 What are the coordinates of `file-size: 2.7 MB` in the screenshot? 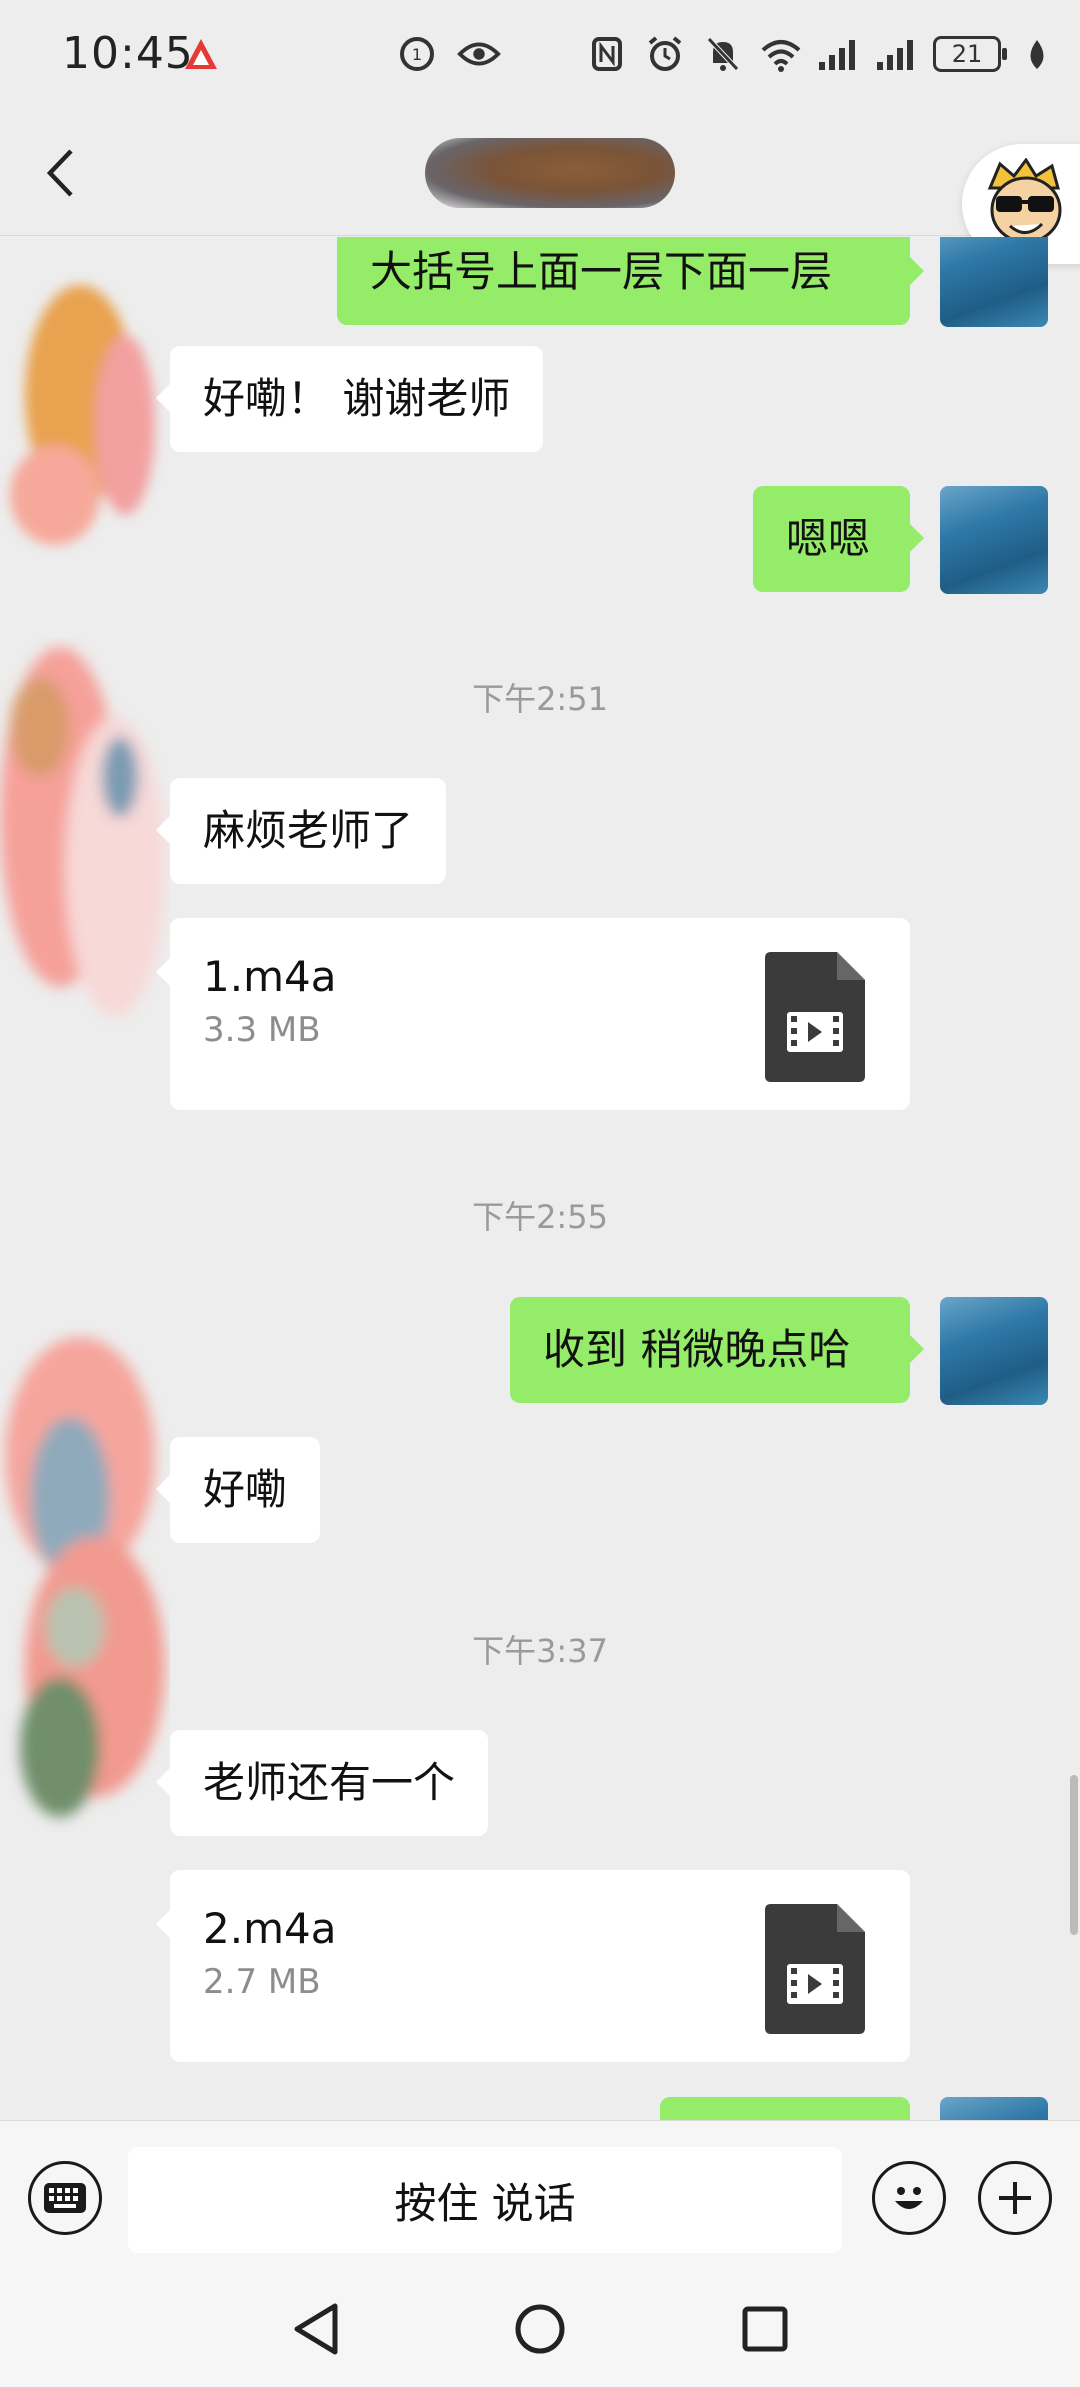 It's located at (262, 1982).